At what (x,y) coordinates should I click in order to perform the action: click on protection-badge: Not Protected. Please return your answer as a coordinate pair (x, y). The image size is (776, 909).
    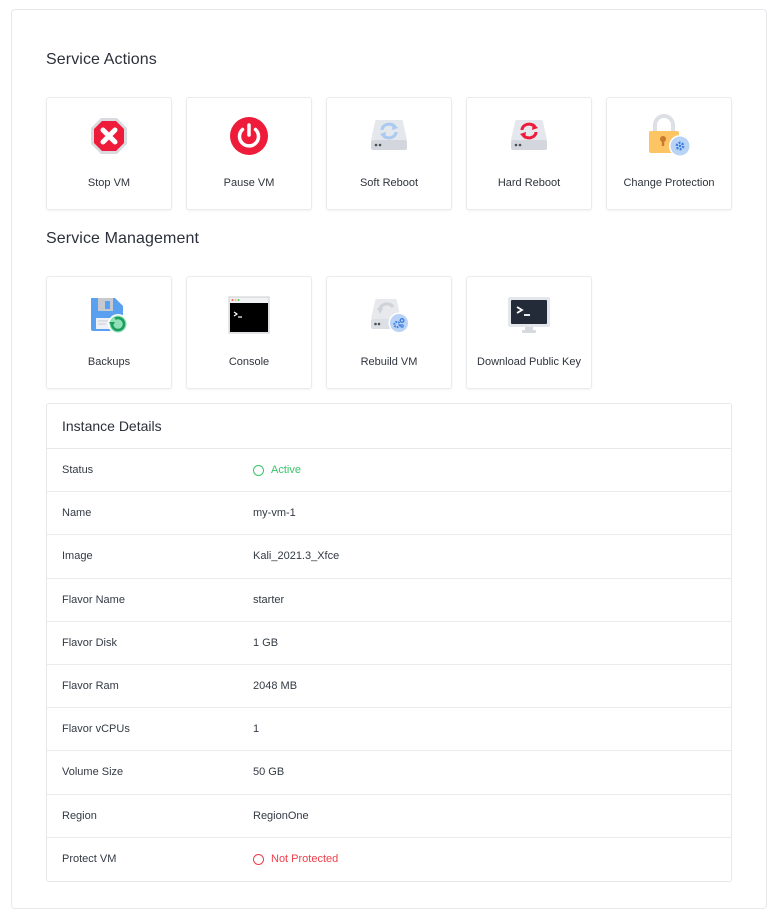
    Looking at the image, I should click on (295, 859).